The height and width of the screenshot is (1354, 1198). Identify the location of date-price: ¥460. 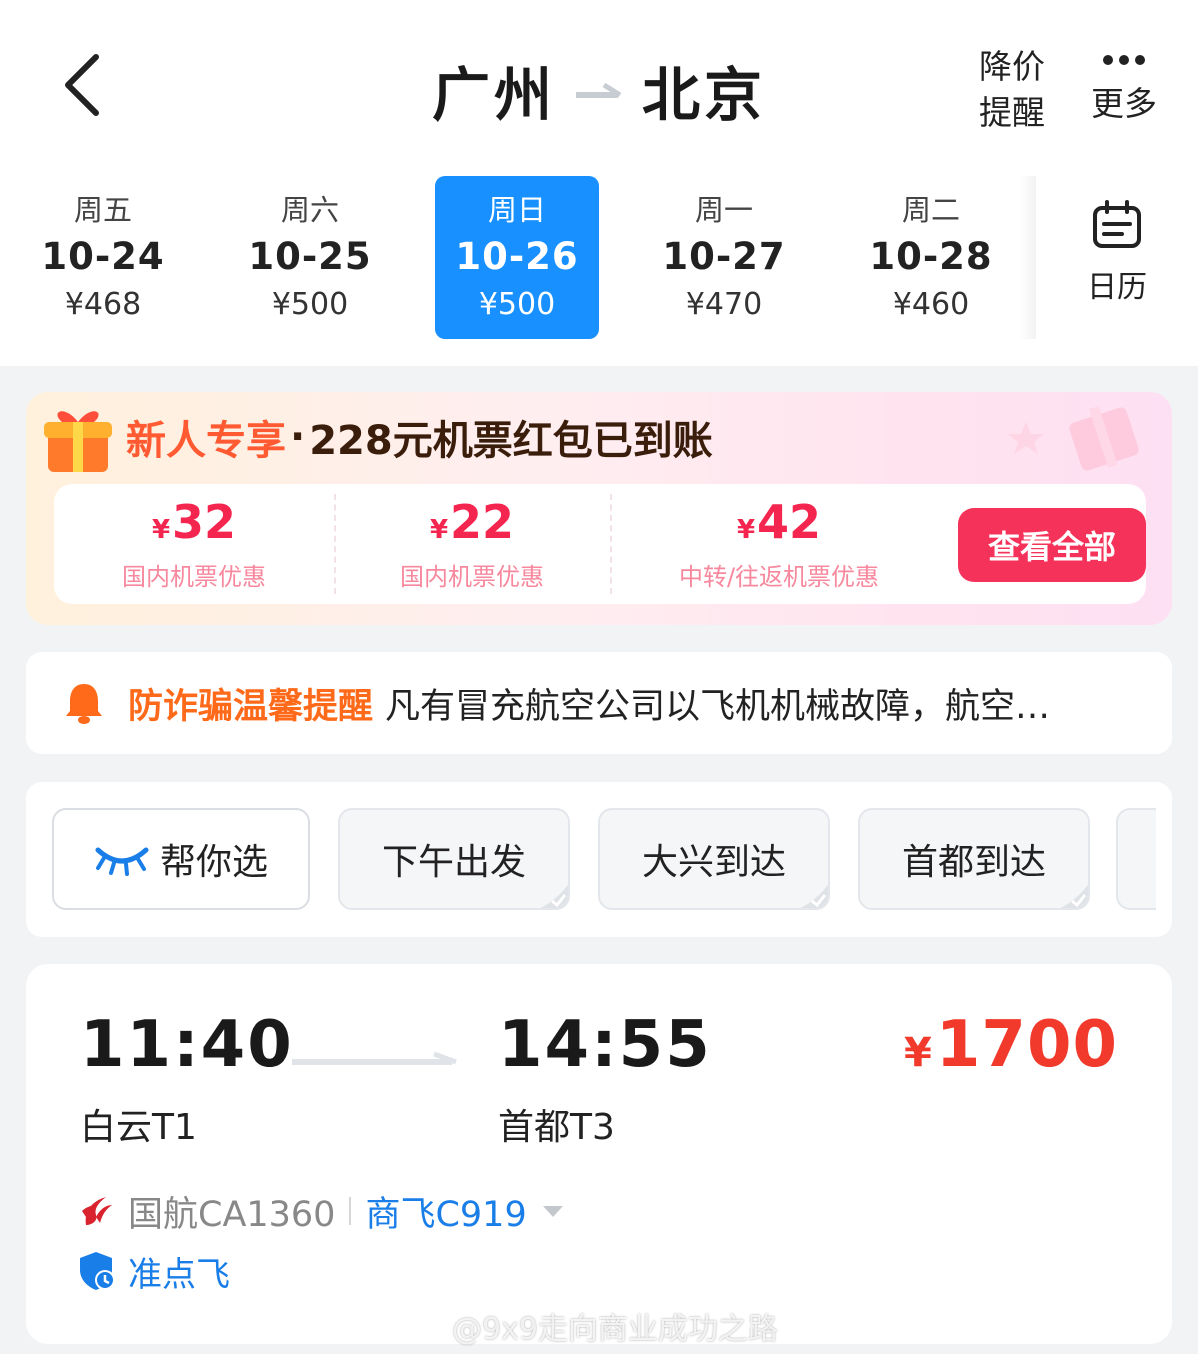
(931, 304).